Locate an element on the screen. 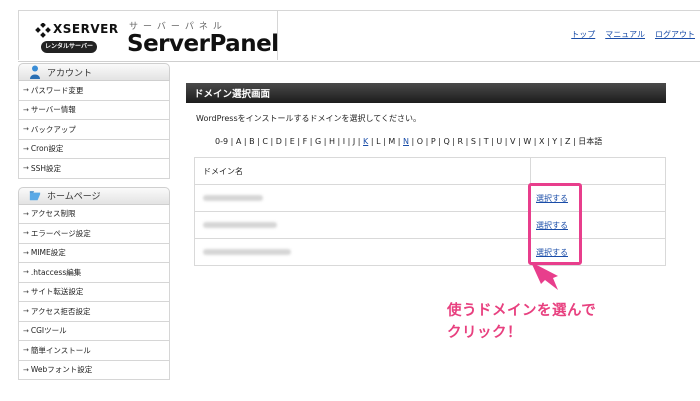 The height and width of the screenshot is (401, 700). sidebar-item-backup: → バックアップ is located at coordinates (94, 130).